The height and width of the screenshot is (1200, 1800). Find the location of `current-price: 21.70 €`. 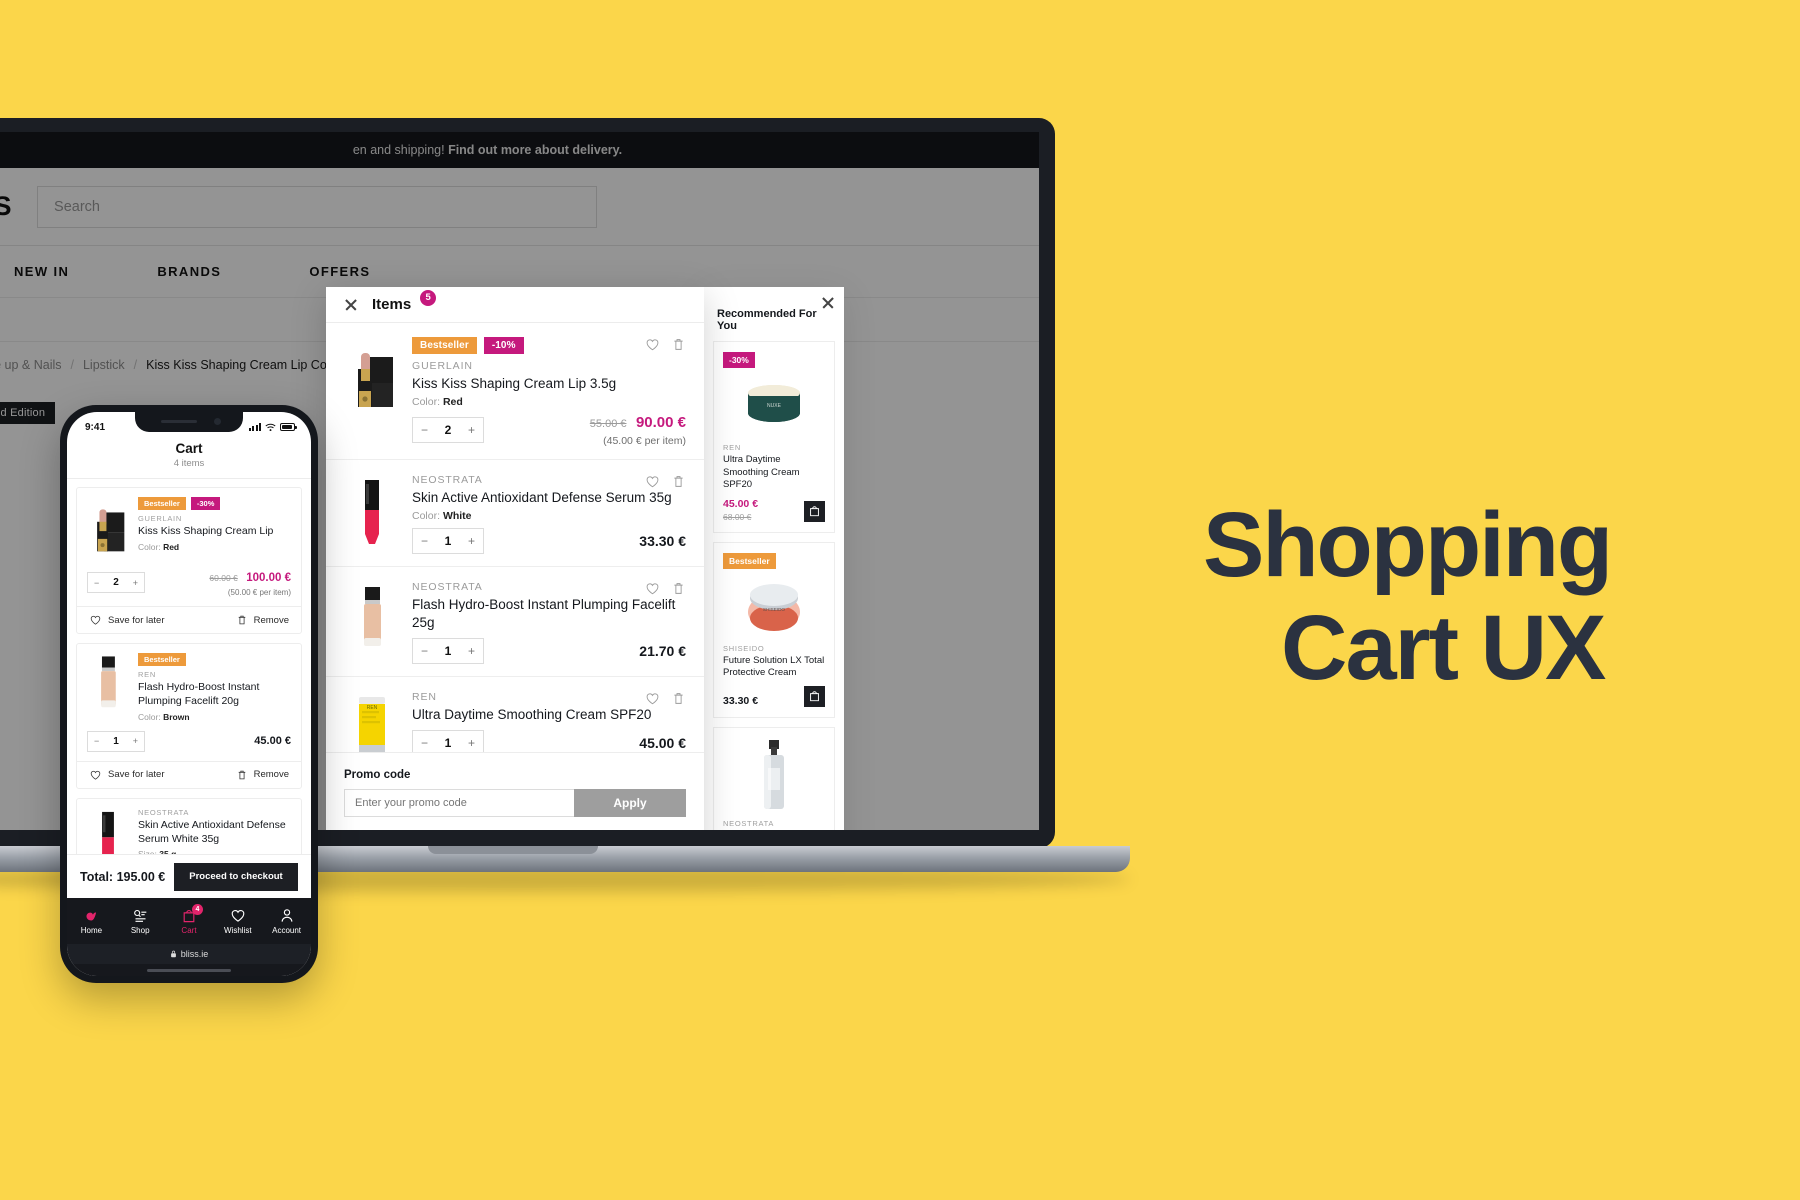

current-price: 21.70 € is located at coordinates (662, 650).